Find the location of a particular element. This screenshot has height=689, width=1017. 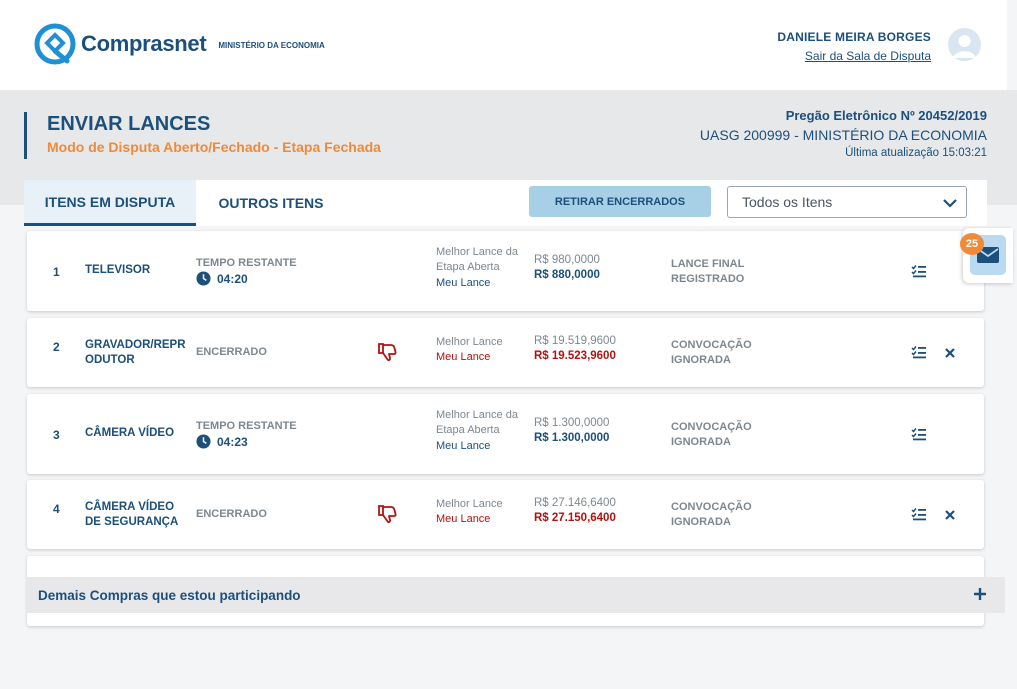

comprasnet-logo-icon is located at coordinates (55, 44).